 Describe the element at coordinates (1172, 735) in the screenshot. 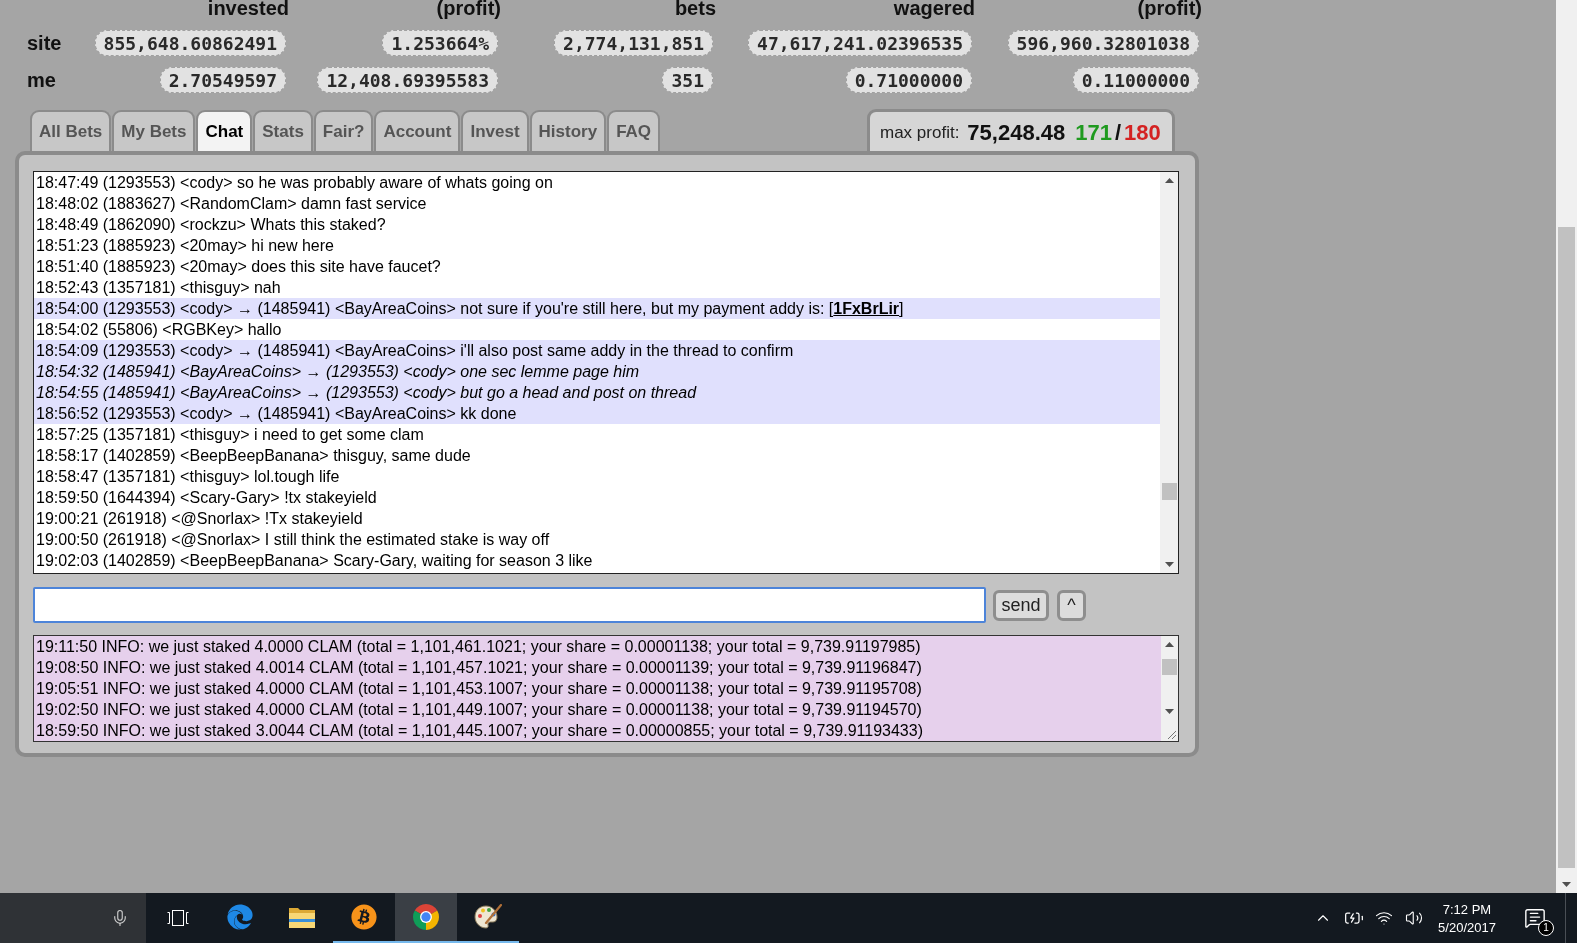

I see `resize-grip-icon` at that location.